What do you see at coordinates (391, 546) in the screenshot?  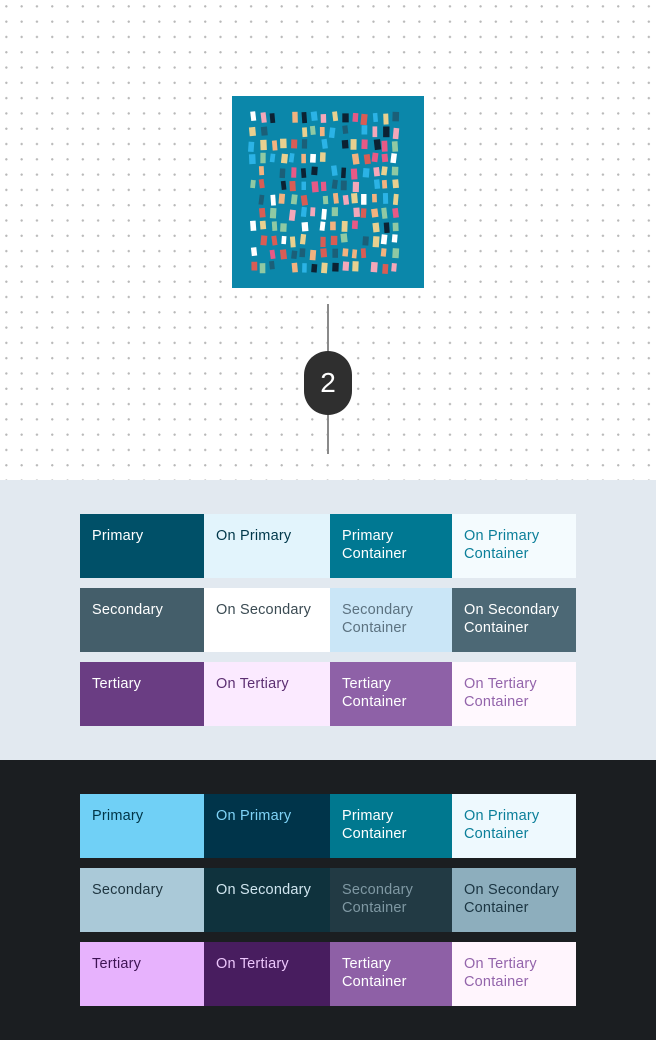 I see `light-swatch-primary-container: Primary Container` at bounding box center [391, 546].